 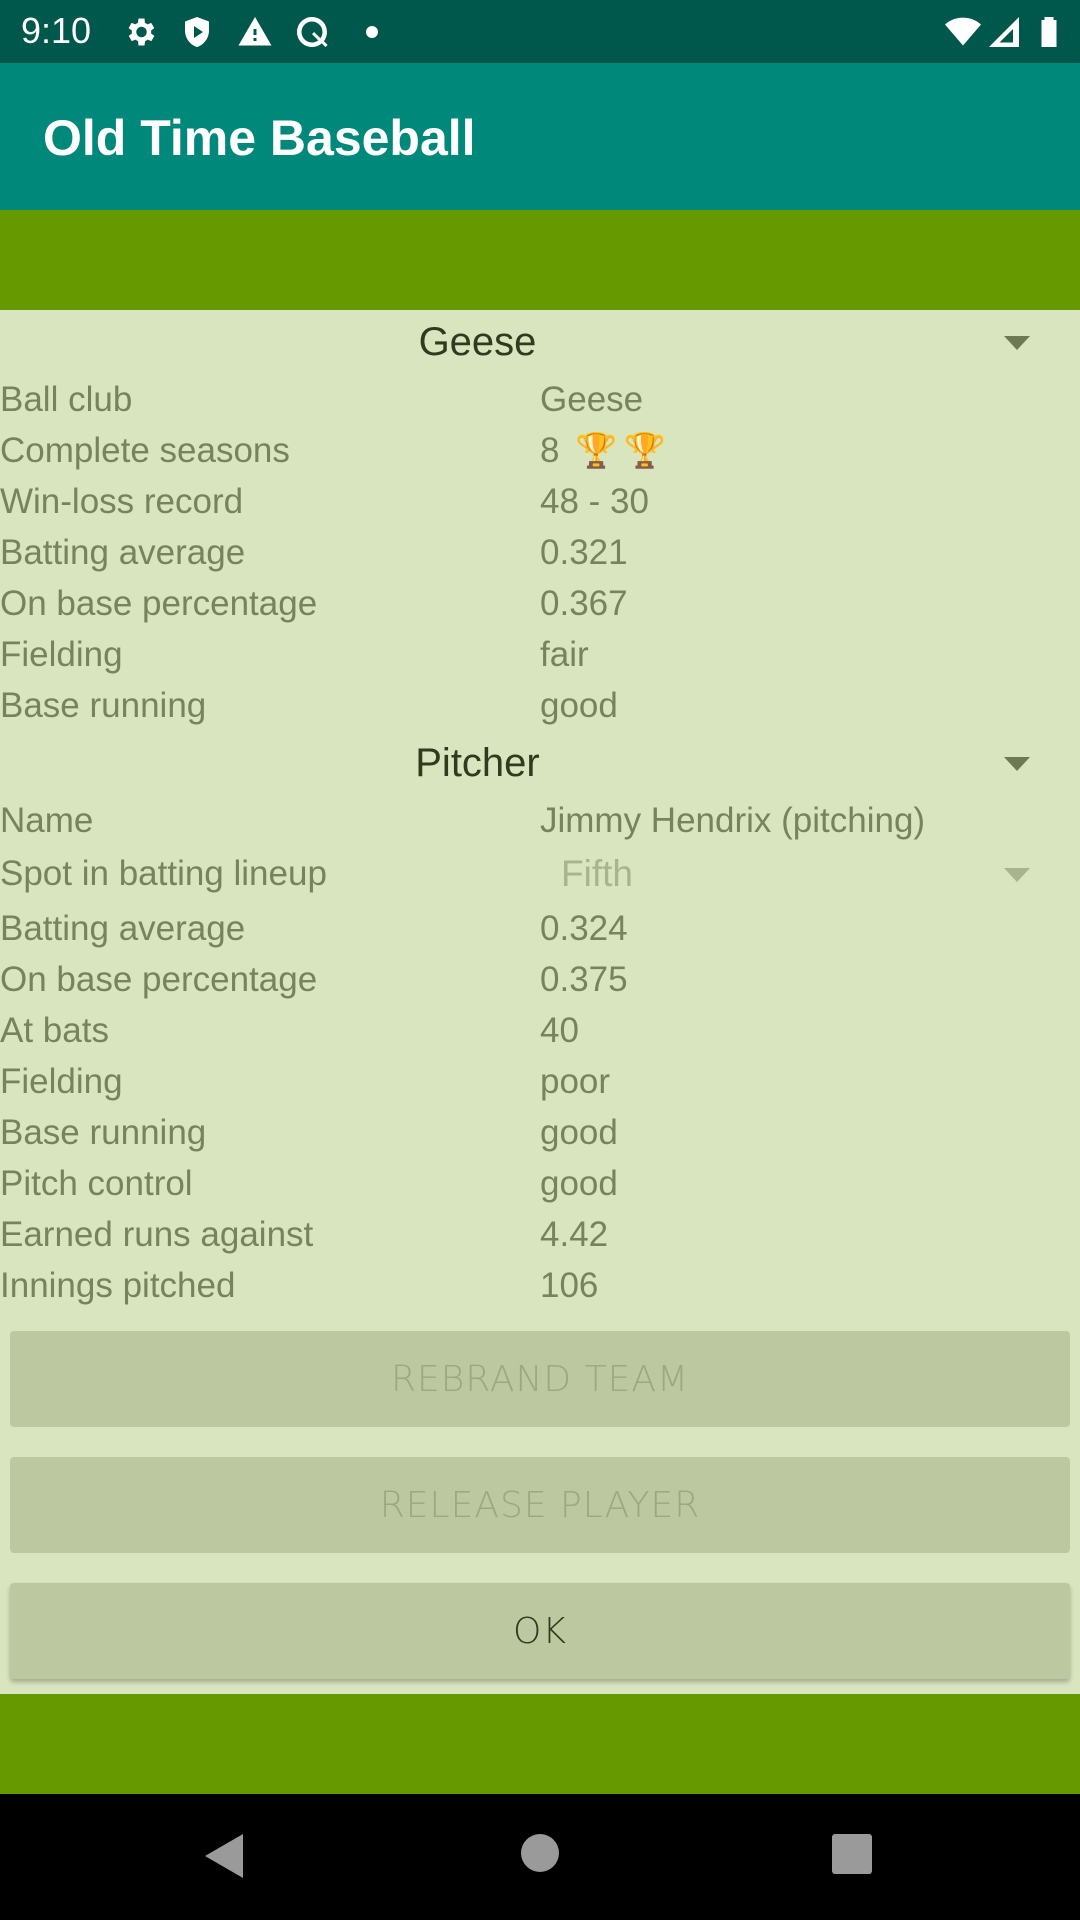 What do you see at coordinates (259, 138) in the screenshot?
I see `app-title: Old Time Baseball` at bounding box center [259, 138].